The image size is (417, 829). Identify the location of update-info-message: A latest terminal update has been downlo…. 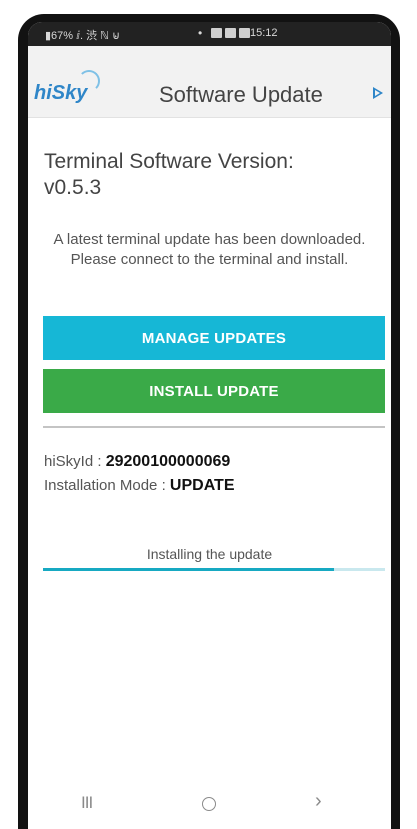
(209, 249).